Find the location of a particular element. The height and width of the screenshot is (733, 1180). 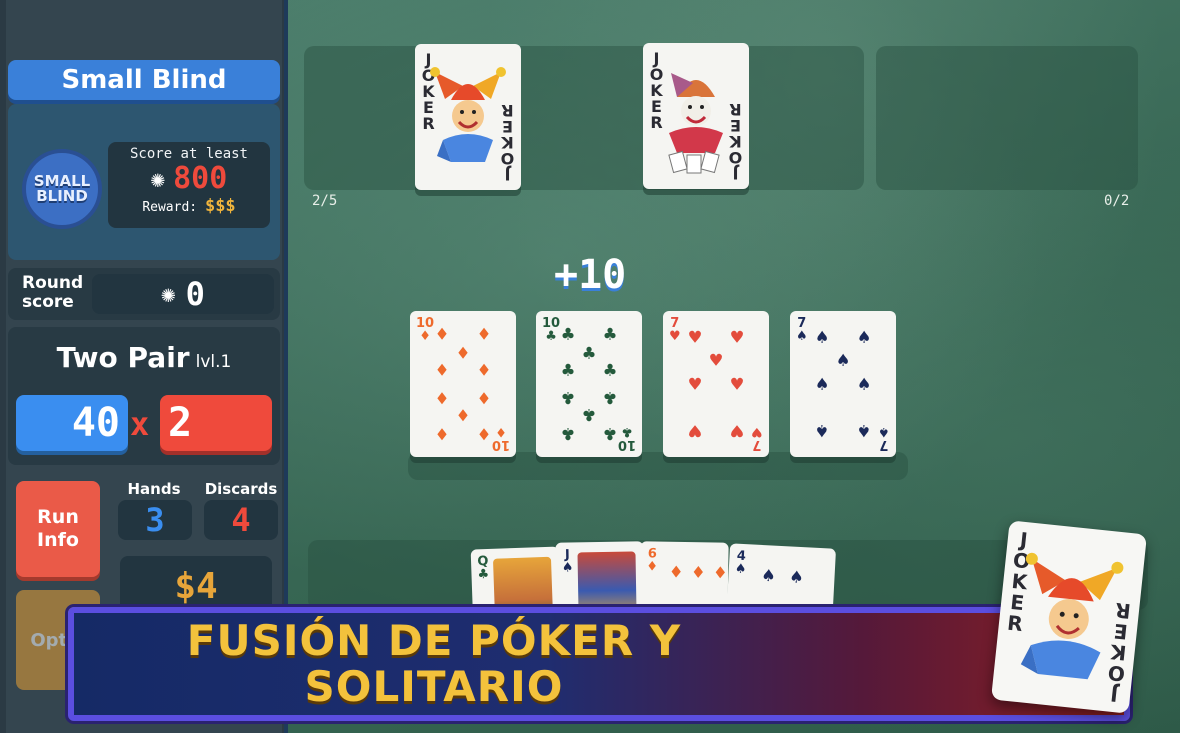

round-score-box: ✺ 0 is located at coordinates (183, 294).